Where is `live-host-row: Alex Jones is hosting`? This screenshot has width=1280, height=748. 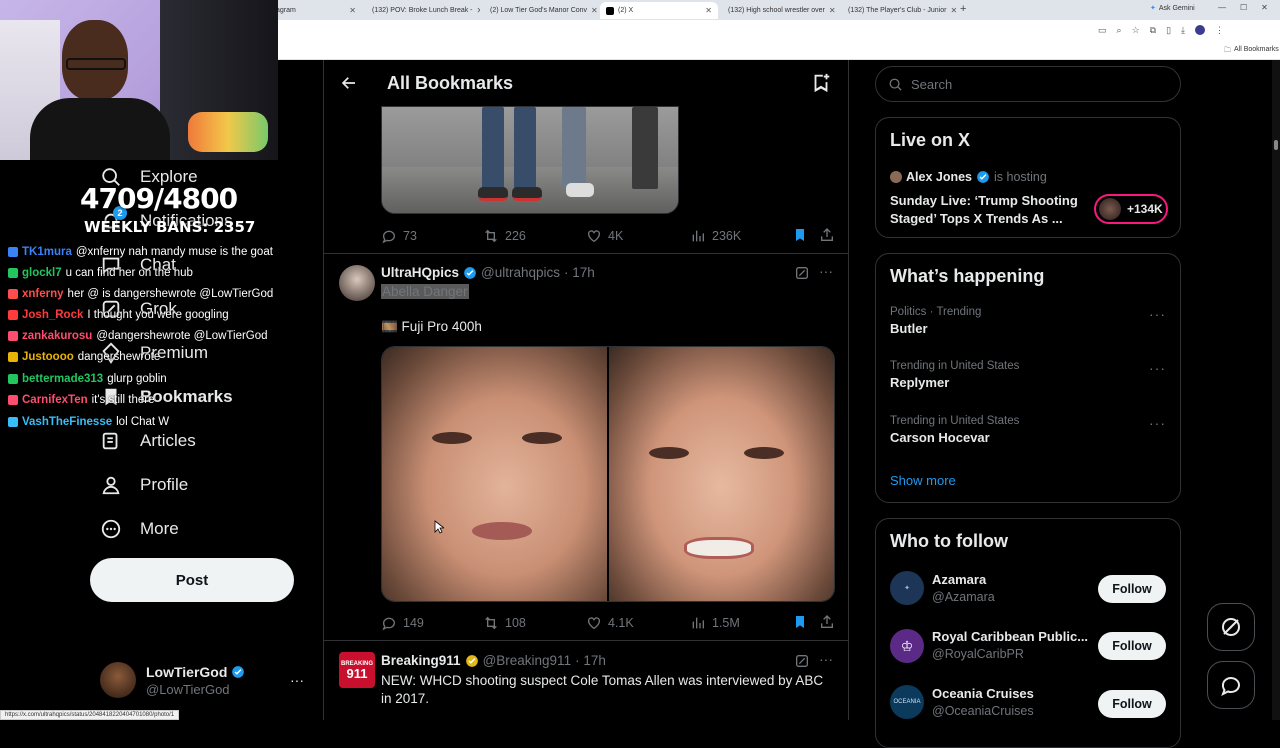
live-host-row: Alex Jones is hosting is located at coordinates (968, 177).